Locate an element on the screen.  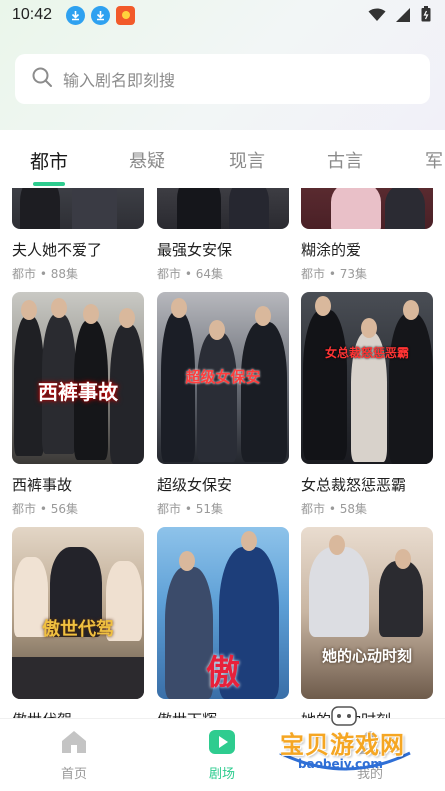
status-time: 10:42 is located at coordinates (32, 14).